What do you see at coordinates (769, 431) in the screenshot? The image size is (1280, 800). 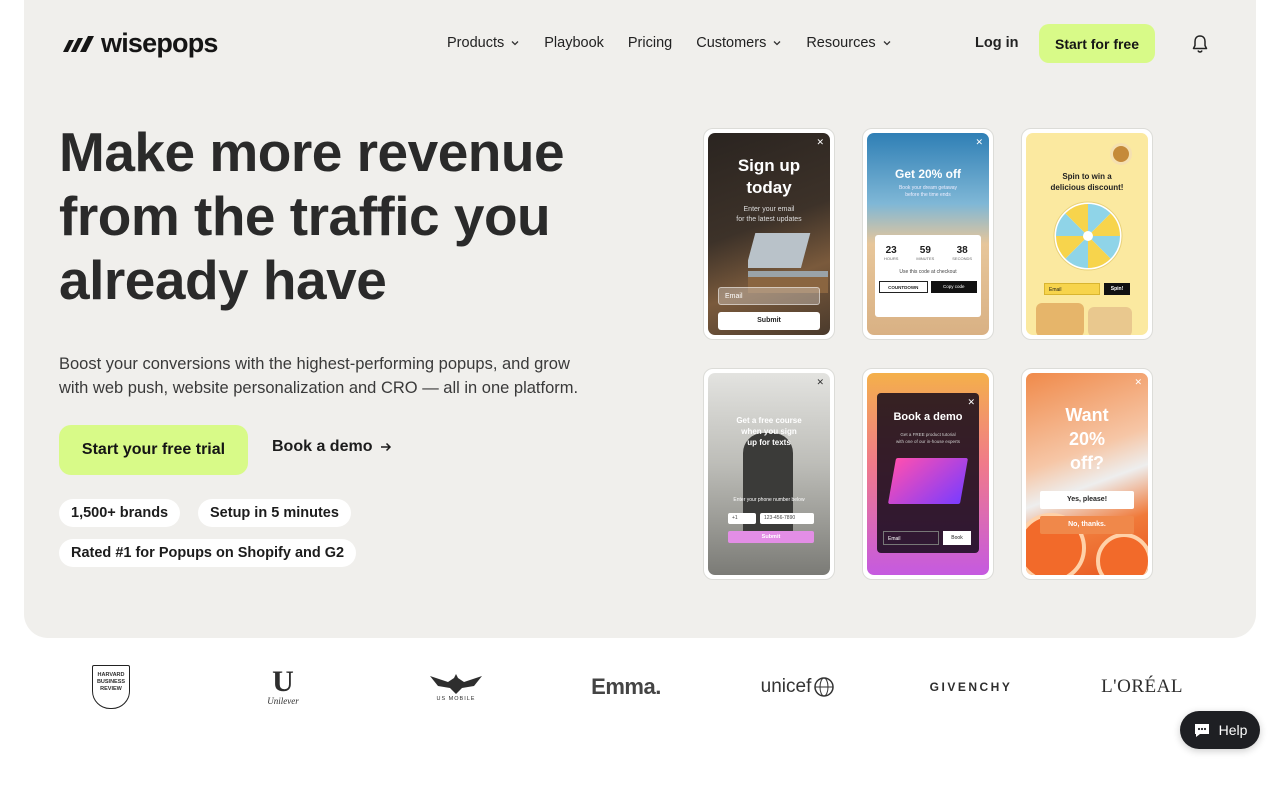 I see `popup-title-line: when you sign` at bounding box center [769, 431].